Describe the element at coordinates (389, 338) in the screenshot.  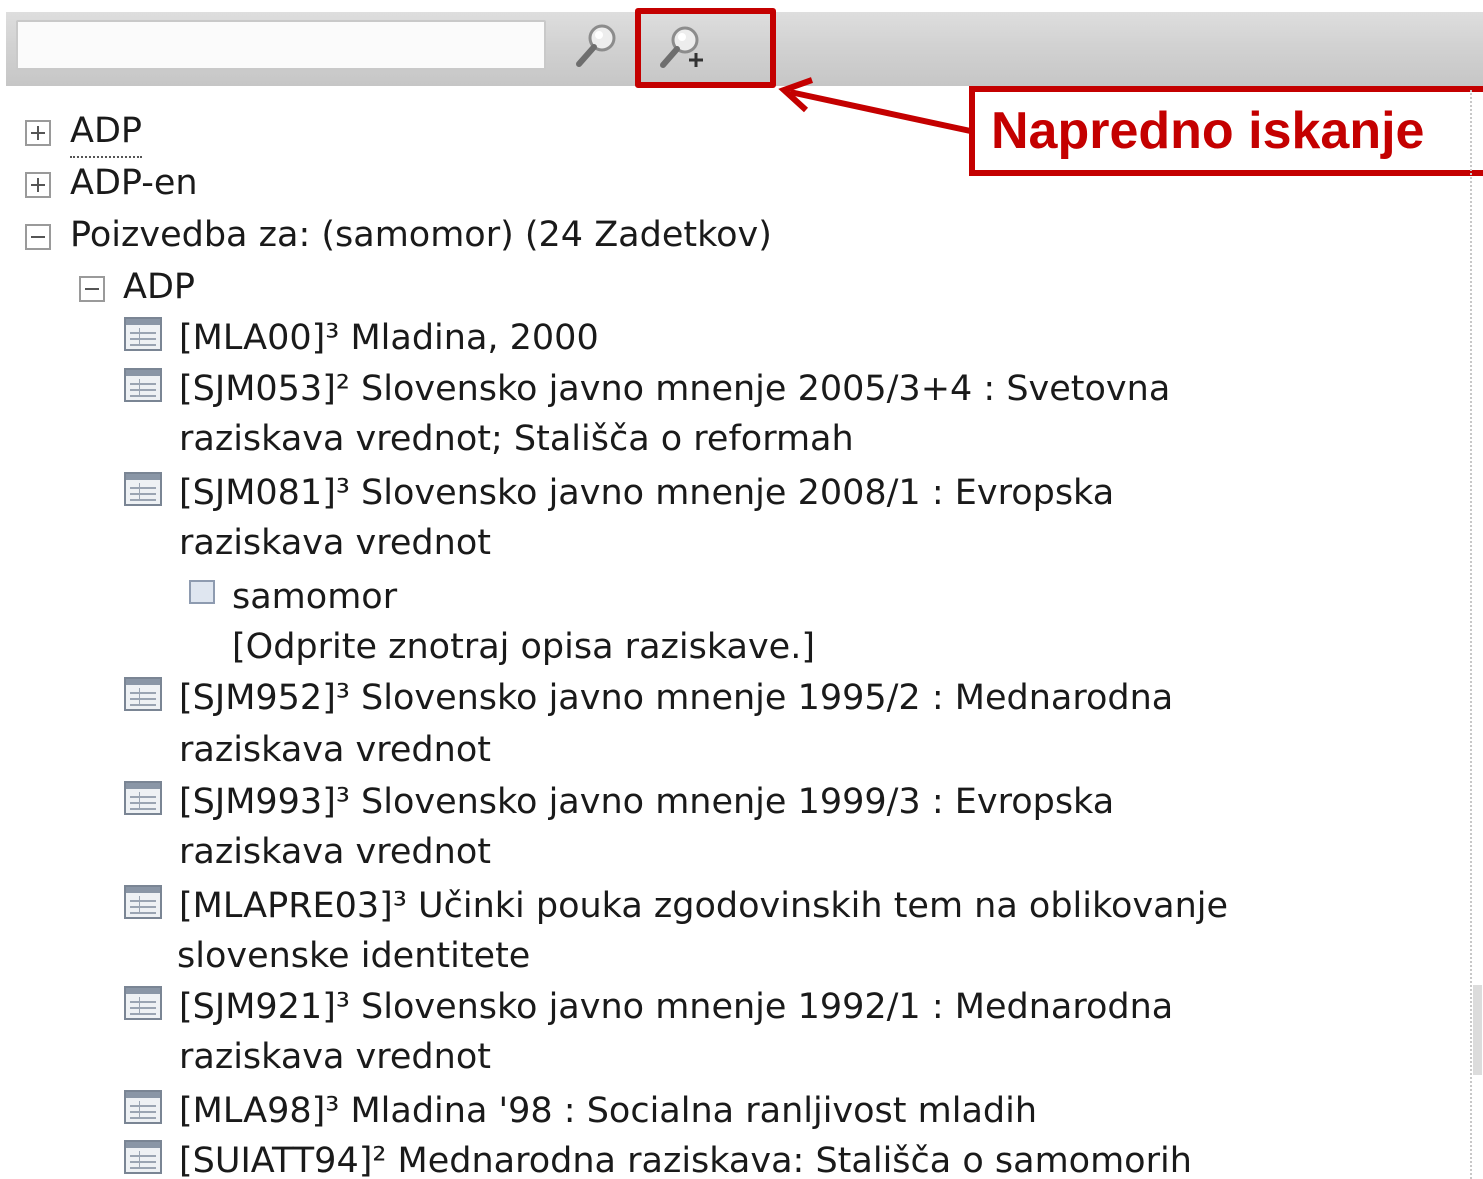
I see `result-title: [MLA00]³ Mladina, 2000` at that location.